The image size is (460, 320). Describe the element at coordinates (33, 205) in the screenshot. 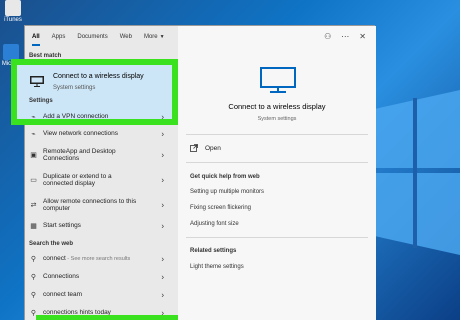

I see `remote-icon: ⇄` at that location.